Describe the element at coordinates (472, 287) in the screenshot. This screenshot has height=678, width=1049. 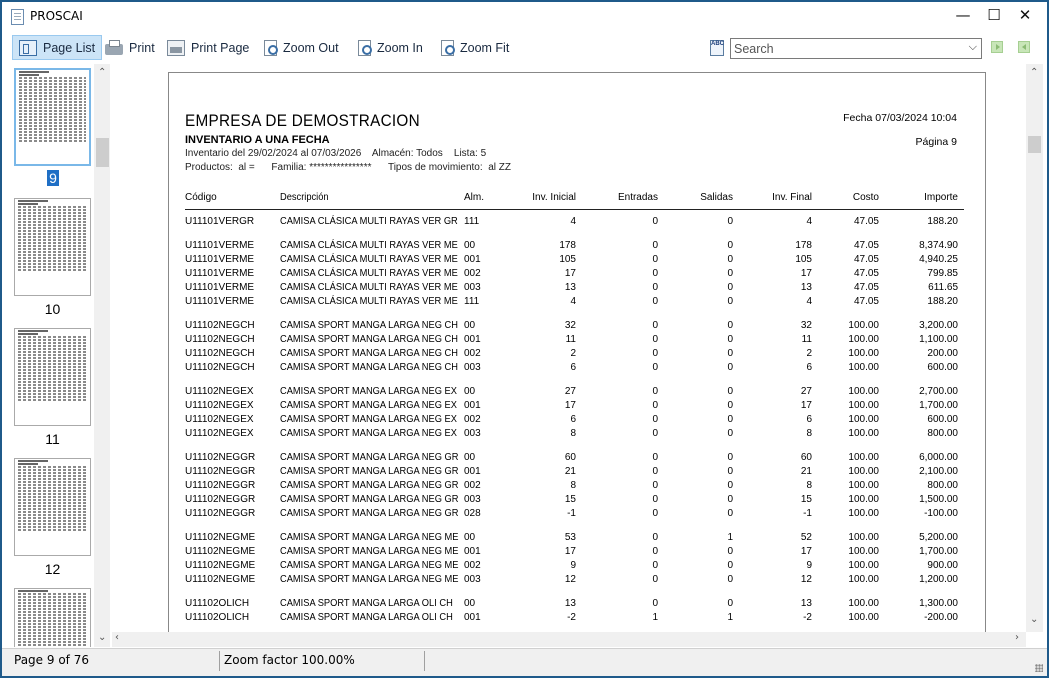
I see `cell-almacen: 003` at that location.